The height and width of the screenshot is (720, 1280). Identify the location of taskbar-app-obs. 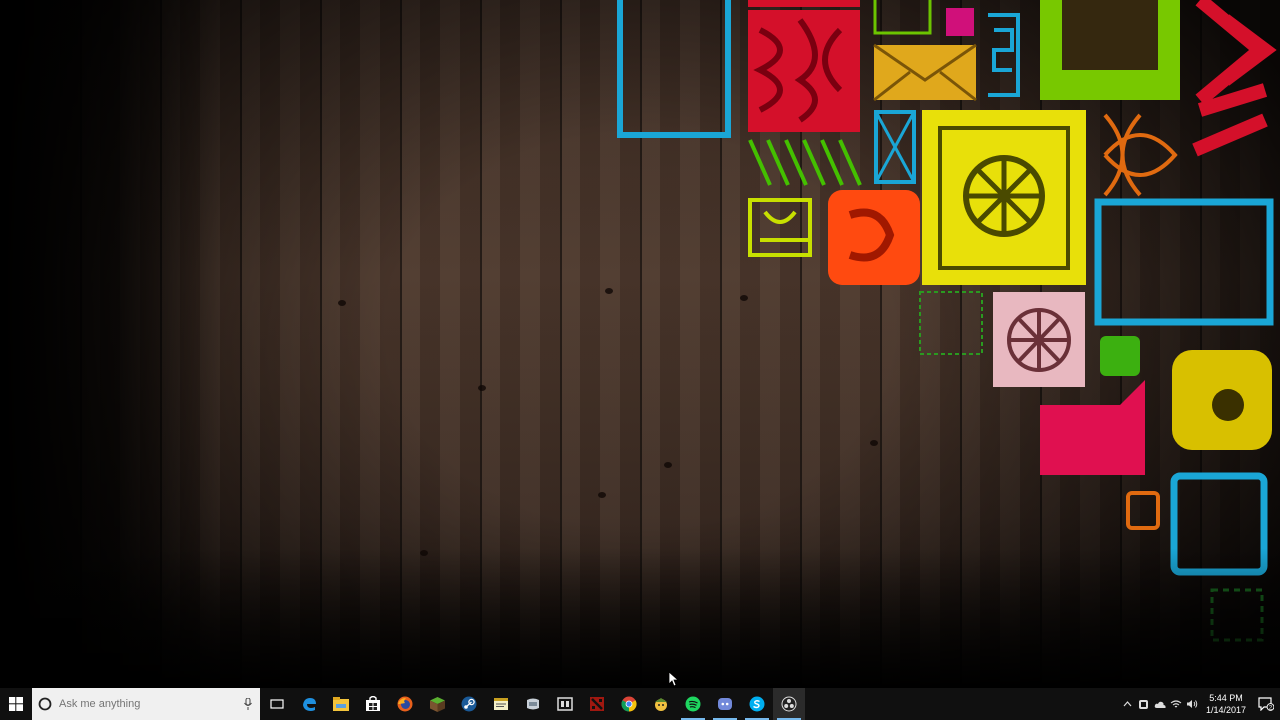
(789, 704).